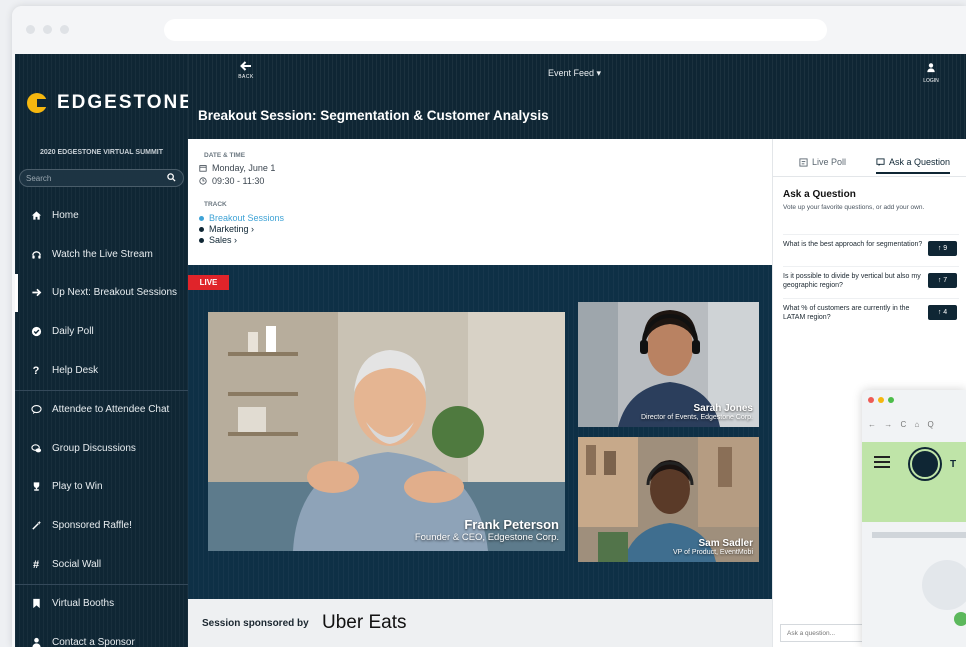  Describe the element at coordinates (945, 312) in the screenshot. I see `vote-count: 4` at that location.